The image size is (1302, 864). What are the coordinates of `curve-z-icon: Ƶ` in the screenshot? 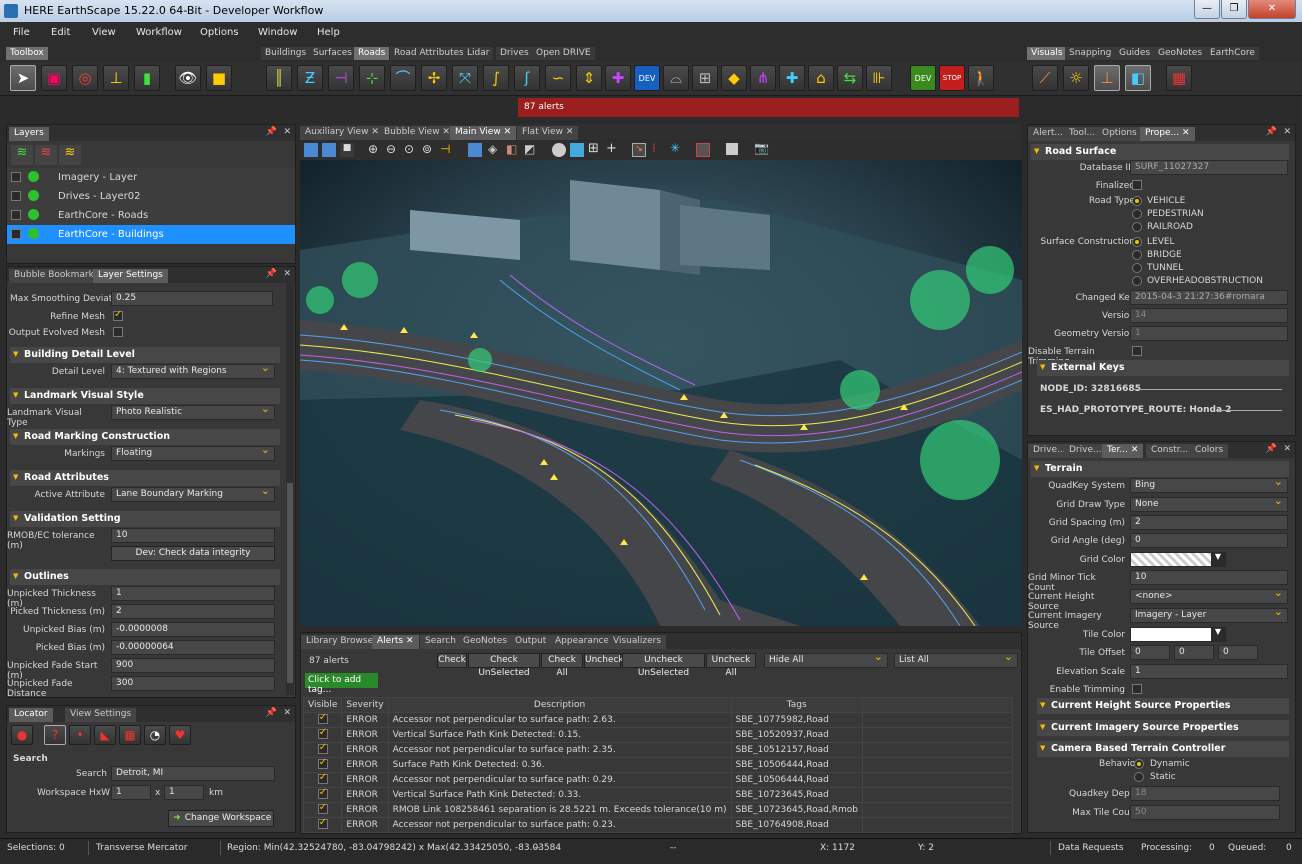 It's located at (310, 78).